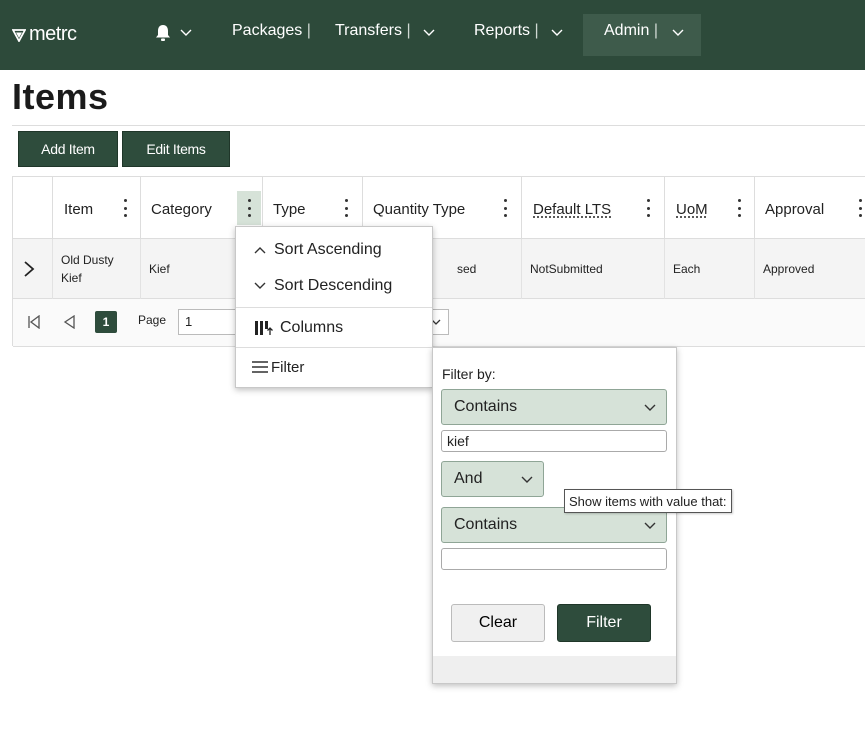 This screenshot has width=865, height=732. I want to click on nav-packages: Packages |, so click(271, 31).